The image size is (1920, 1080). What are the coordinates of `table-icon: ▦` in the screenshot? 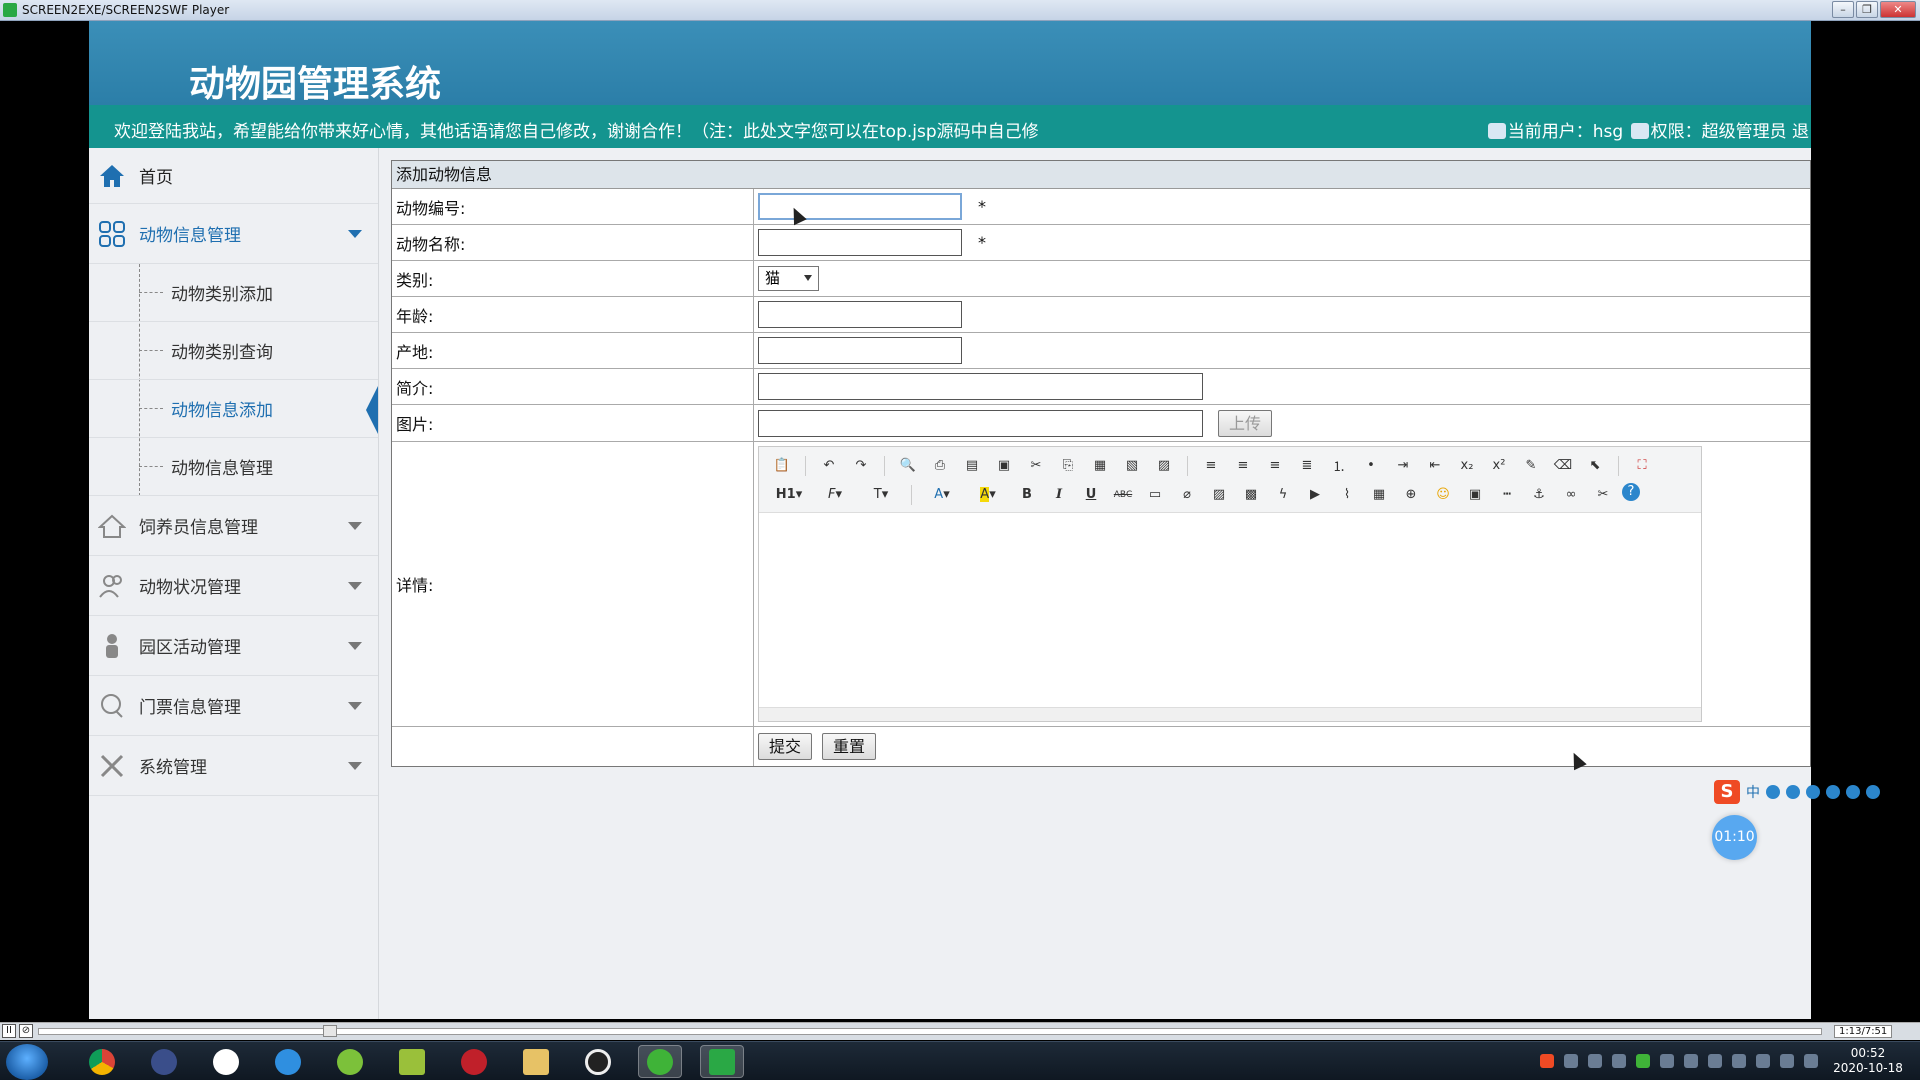 It's located at (1379, 495).